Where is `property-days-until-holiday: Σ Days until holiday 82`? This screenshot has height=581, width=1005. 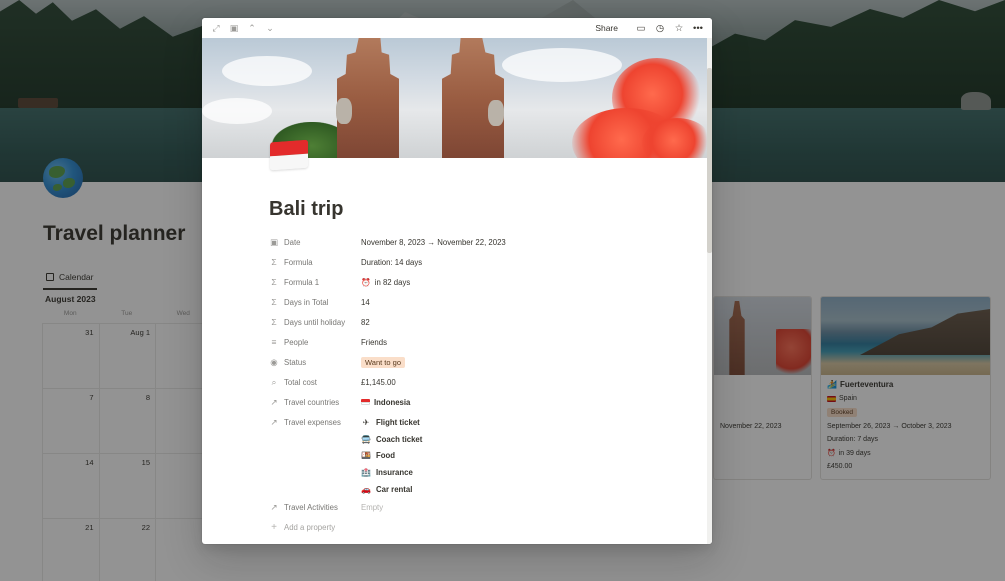 property-days-until-holiday: Σ Days until holiday 82 is located at coordinates (479, 322).